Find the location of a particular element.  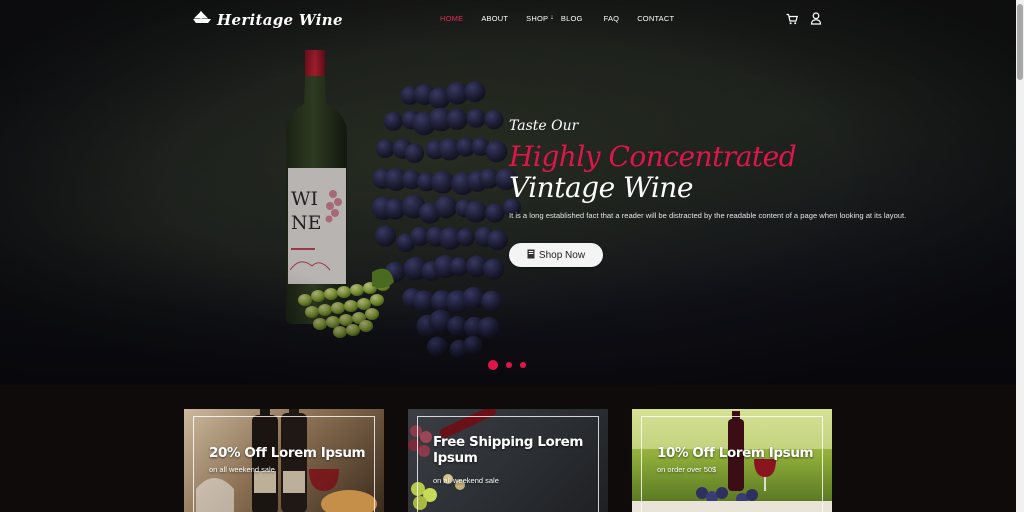

menu-item-shop: SHOP is located at coordinates (537, 18).